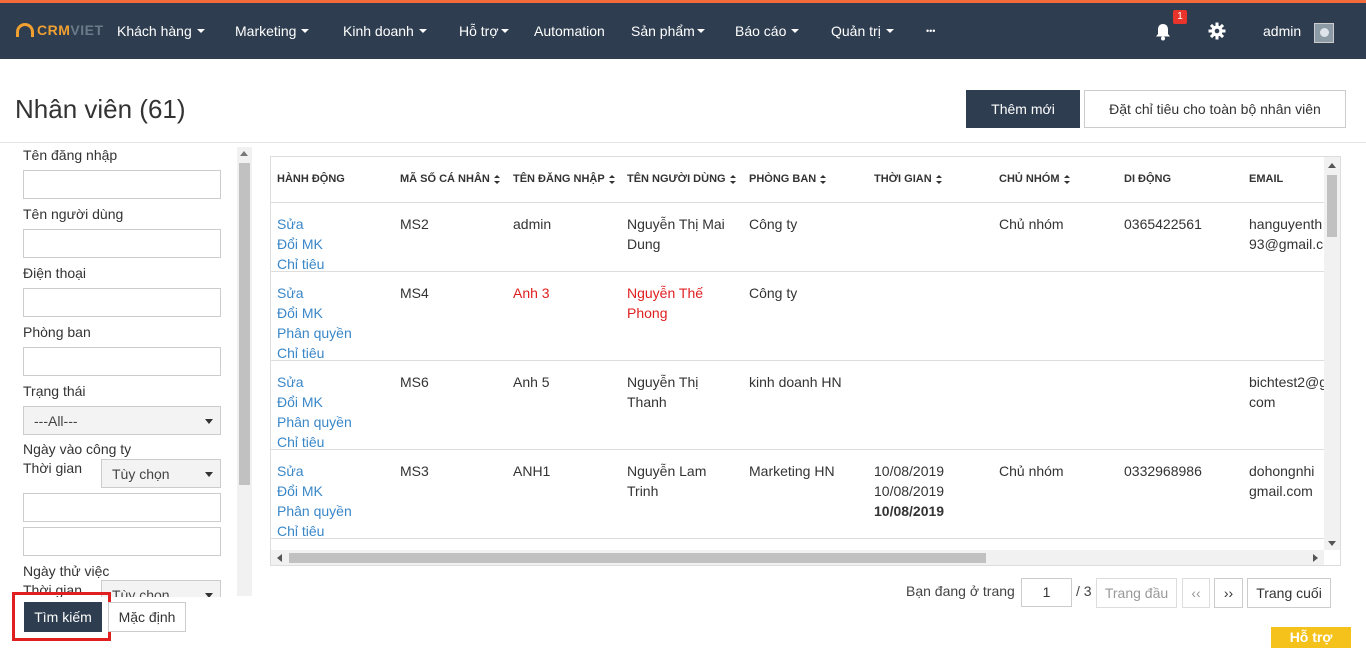 This screenshot has width=1366, height=648. Describe the element at coordinates (564, 179) in the screenshot. I see `column-header-username: TÊN ĐĂNG NHẬP` at that location.